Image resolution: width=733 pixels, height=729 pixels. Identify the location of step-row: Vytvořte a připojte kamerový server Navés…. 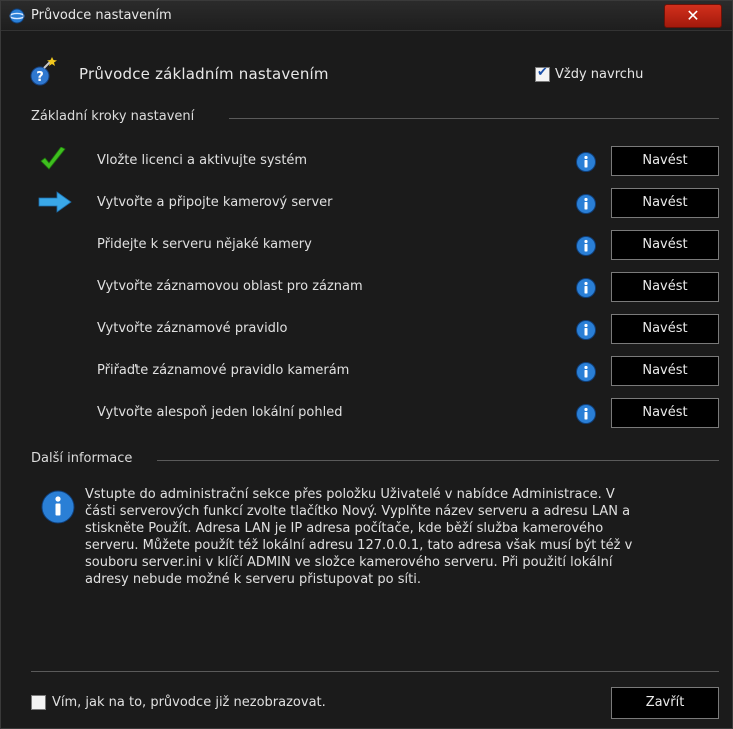
(366, 203).